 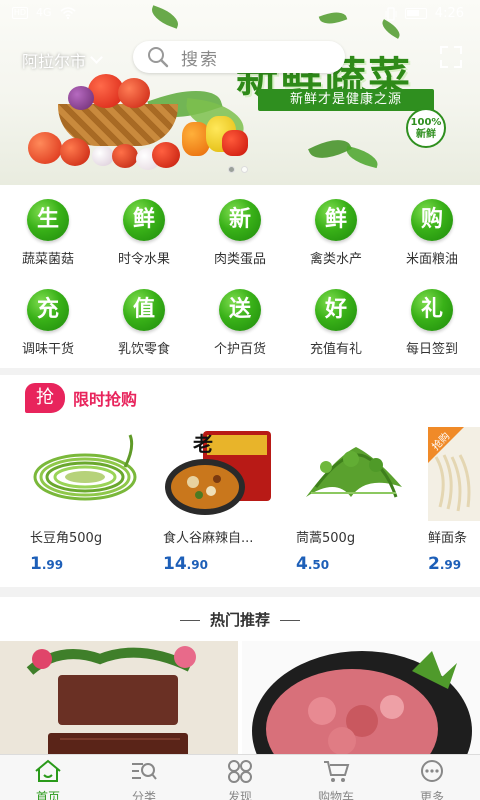 I want to click on chevron-down-icon, so click(x=96, y=57).